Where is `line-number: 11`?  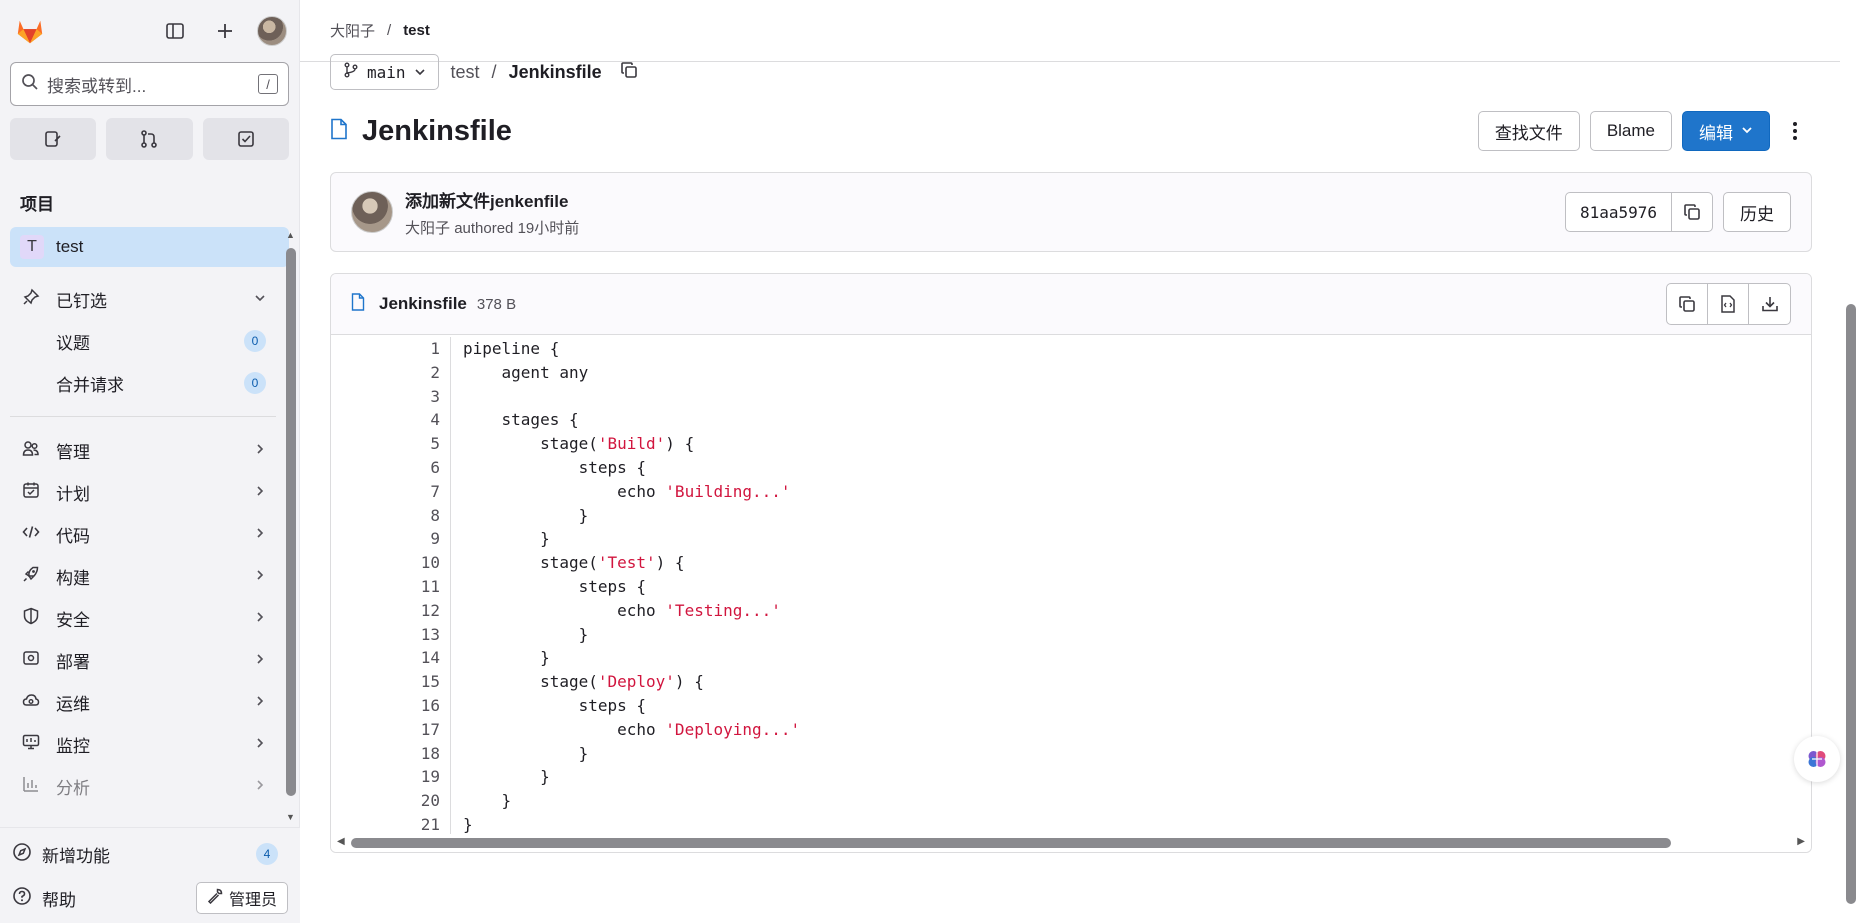 line-number: 11 is located at coordinates (385, 587).